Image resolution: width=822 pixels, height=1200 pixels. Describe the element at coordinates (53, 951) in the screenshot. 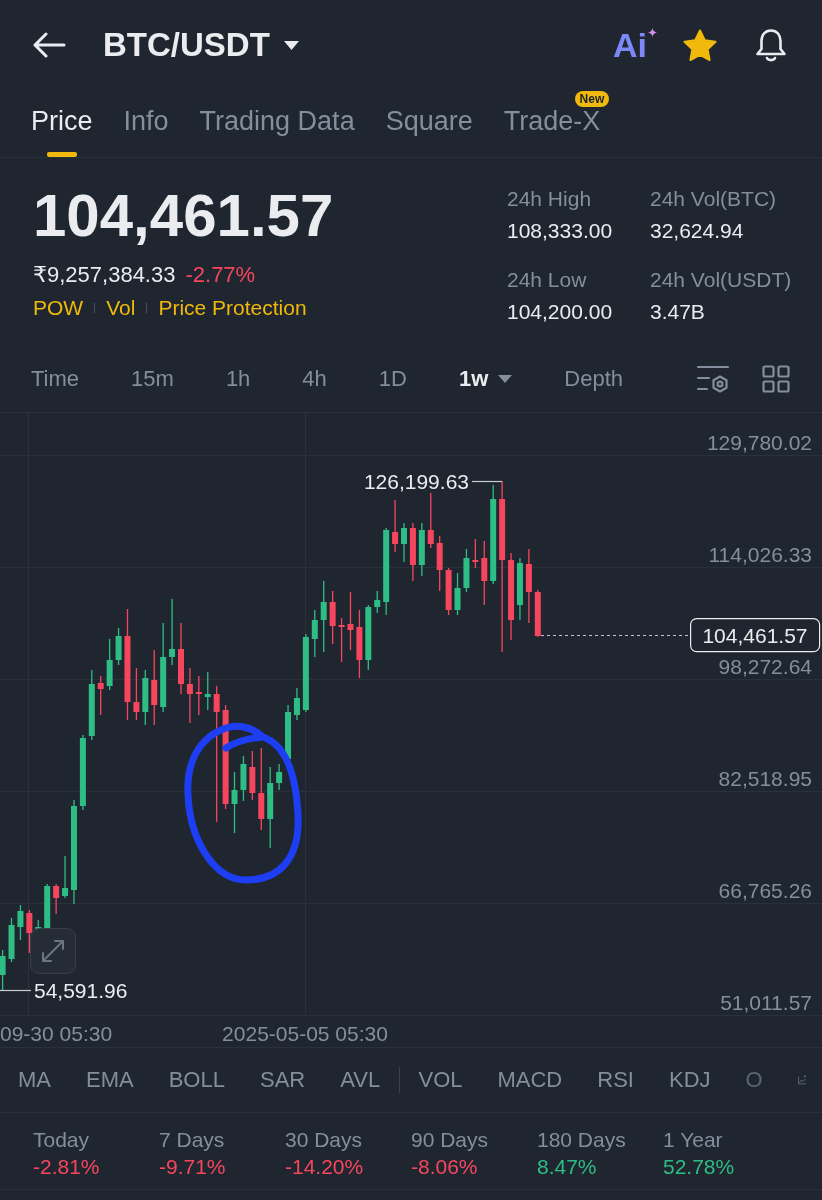

I see `expand-icon` at that location.